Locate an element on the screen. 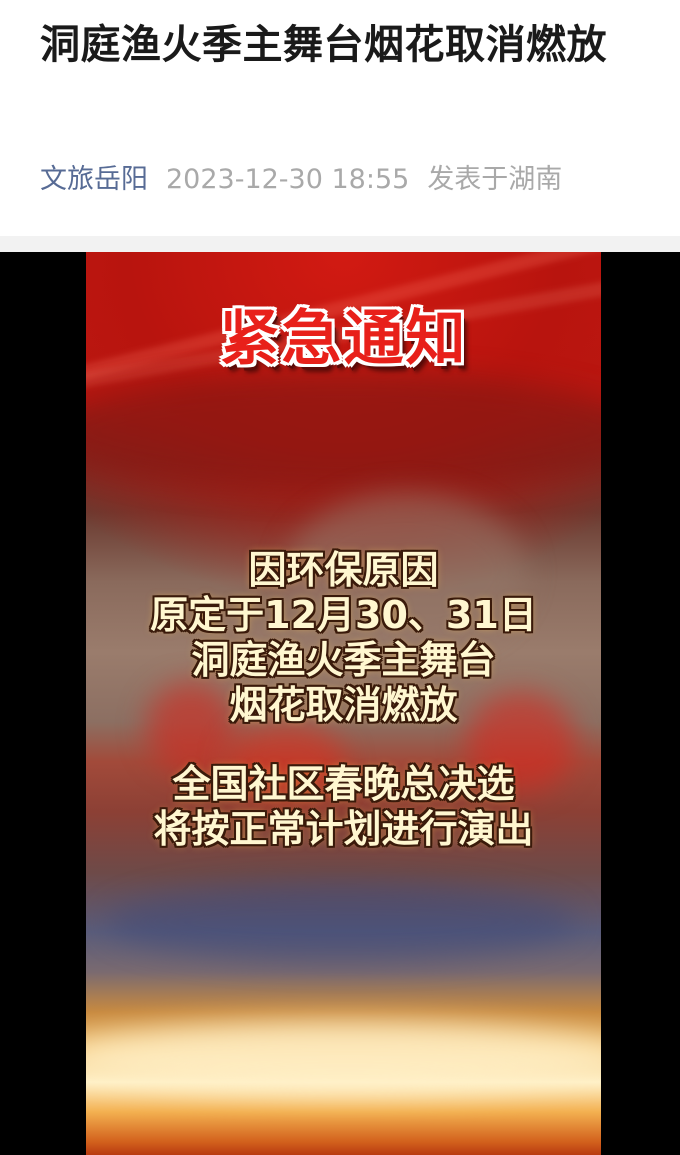 The height and width of the screenshot is (1155, 680). section-divider is located at coordinates (340, 244).